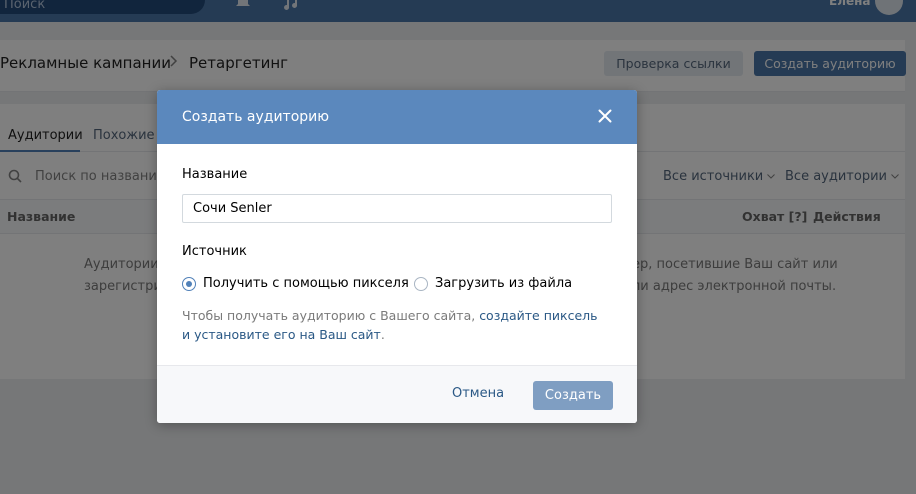 This screenshot has height=494, width=916. I want to click on modal-footer: Отмена Создать, so click(397, 394).